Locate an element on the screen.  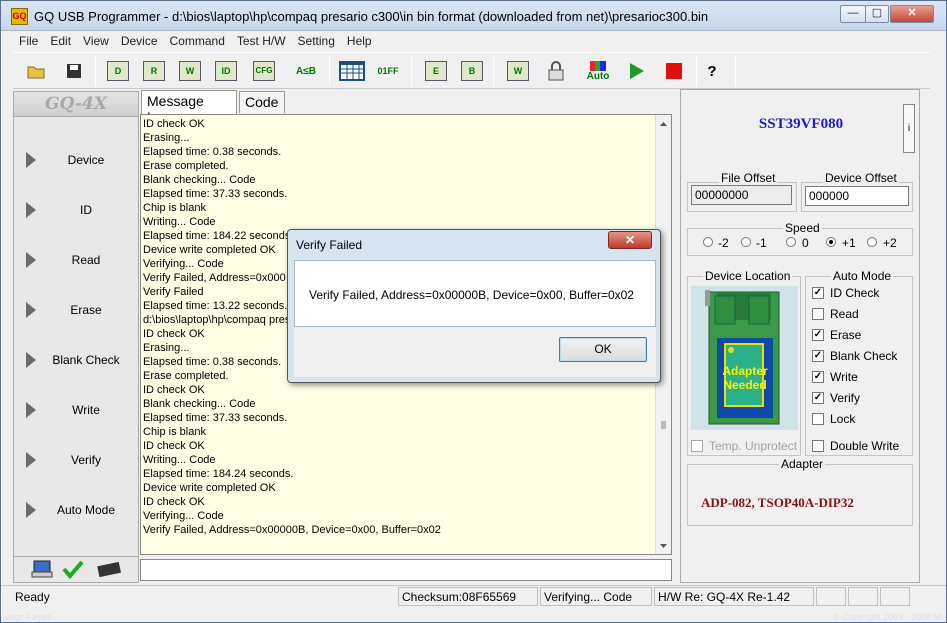
auto-option-label: Verify is located at coordinates (845, 398).